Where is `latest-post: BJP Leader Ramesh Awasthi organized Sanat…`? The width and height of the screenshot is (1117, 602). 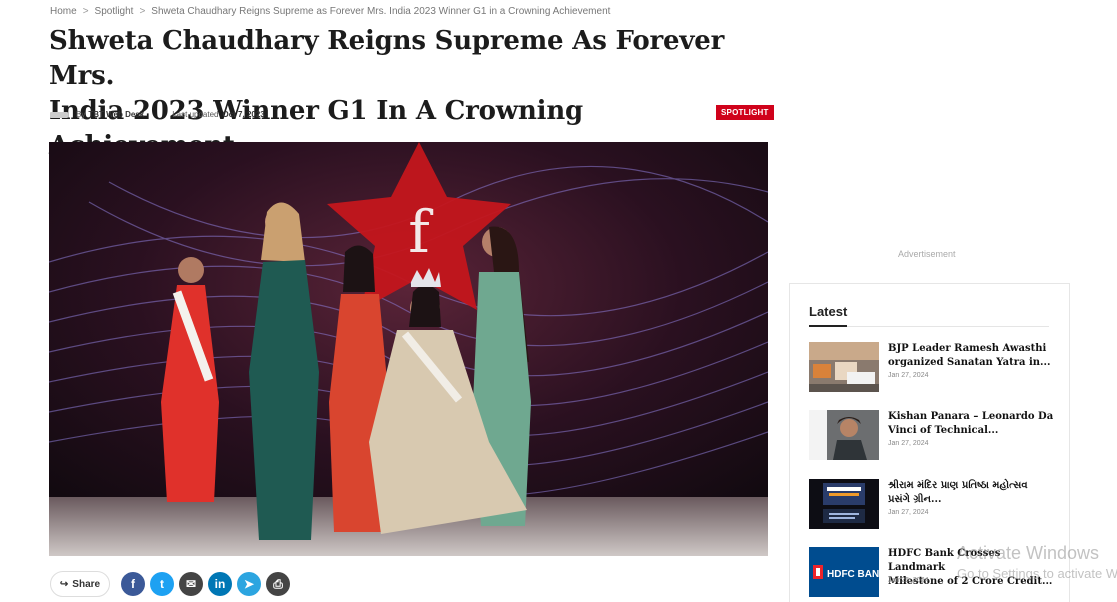
latest-post: BJP Leader Ramesh Awasthi organized Sanat… is located at coordinates (934, 368).